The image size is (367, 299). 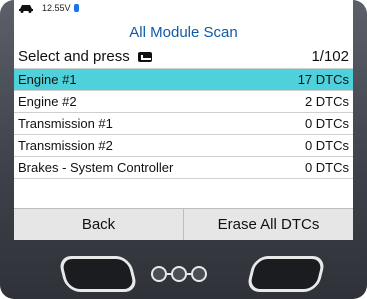 What do you see at coordinates (183, 57) in the screenshot?
I see `instruction-row: Select and press 1/102` at bounding box center [183, 57].